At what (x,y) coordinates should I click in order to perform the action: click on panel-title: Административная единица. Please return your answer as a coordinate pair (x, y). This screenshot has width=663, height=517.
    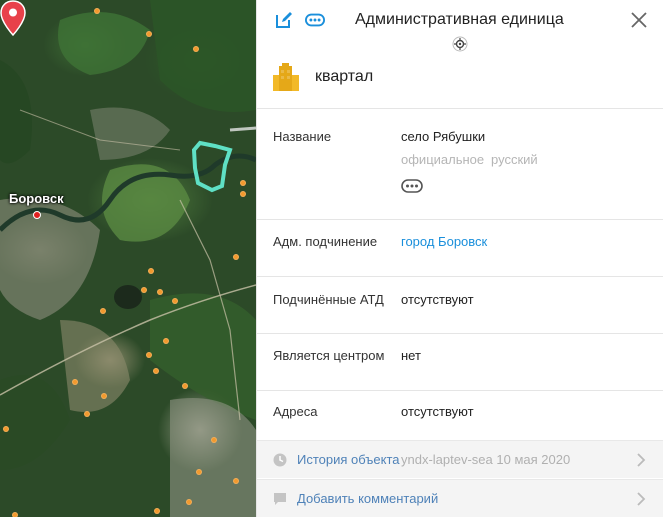
    Looking at the image, I should click on (459, 19).